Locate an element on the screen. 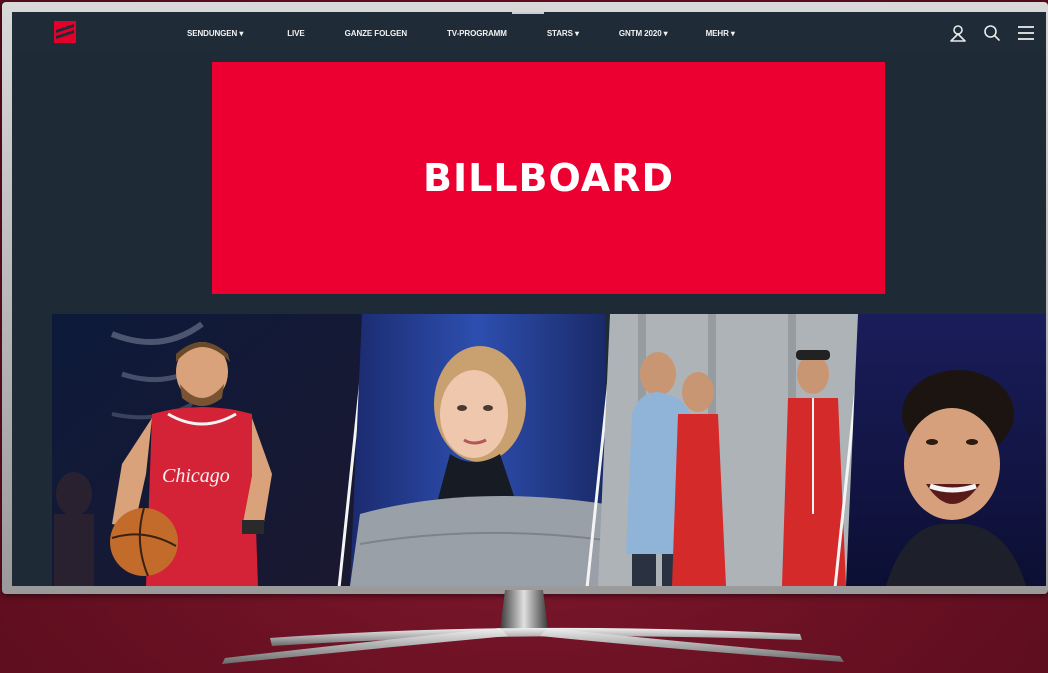 This screenshot has height=673, width=1048. tile-laughing-man is located at coordinates (946, 450).